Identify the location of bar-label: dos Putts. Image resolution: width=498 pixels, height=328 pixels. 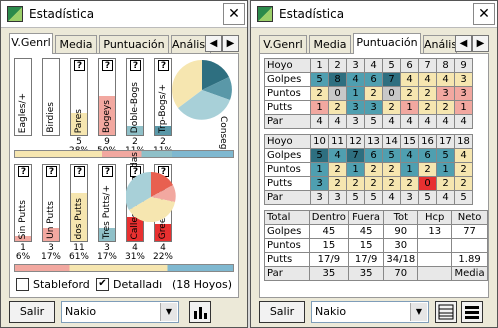
(79, 218).